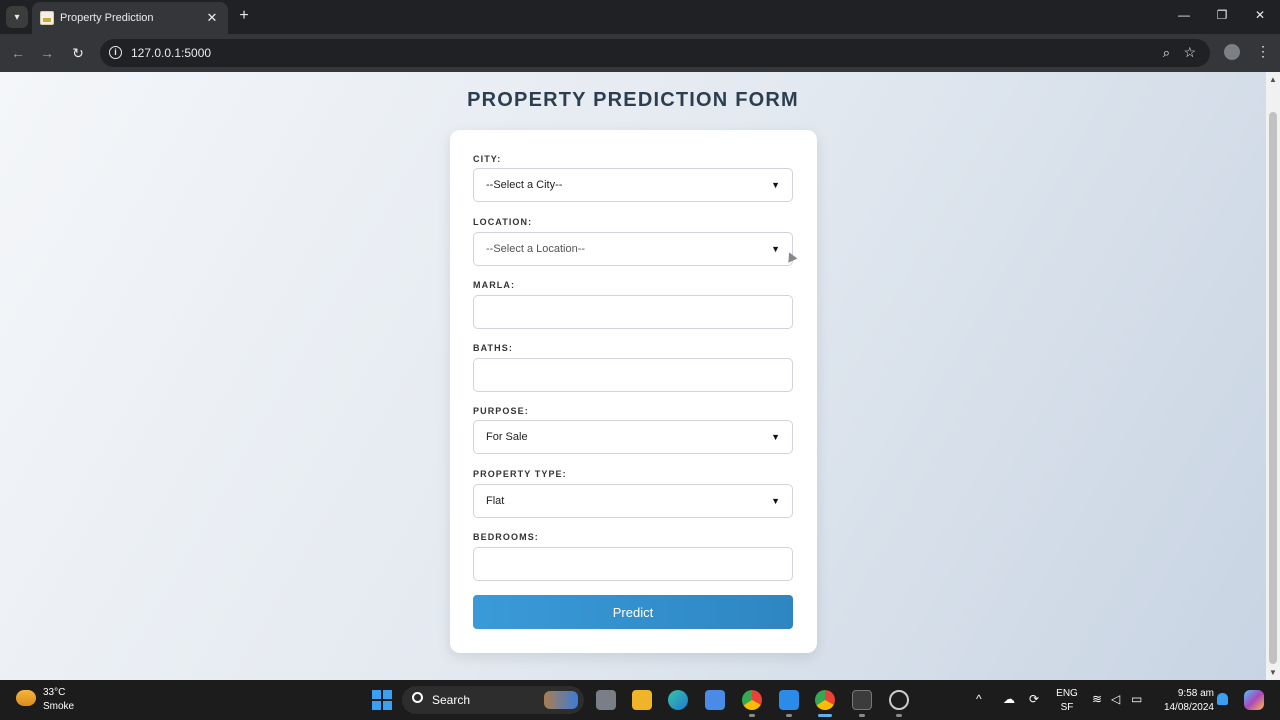 The height and width of the screenshot is (720, 1280). What do you see at coordinates (417, 697) in the screenshot?
I see `search-icon` at bounding box center [417, 697].